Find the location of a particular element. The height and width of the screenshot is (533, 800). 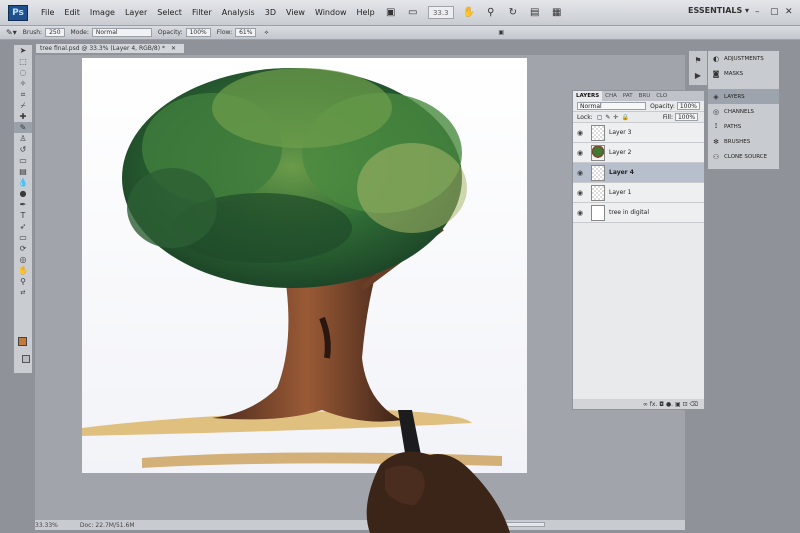

tab-channels: CHA is located at coordinates (611, 96).